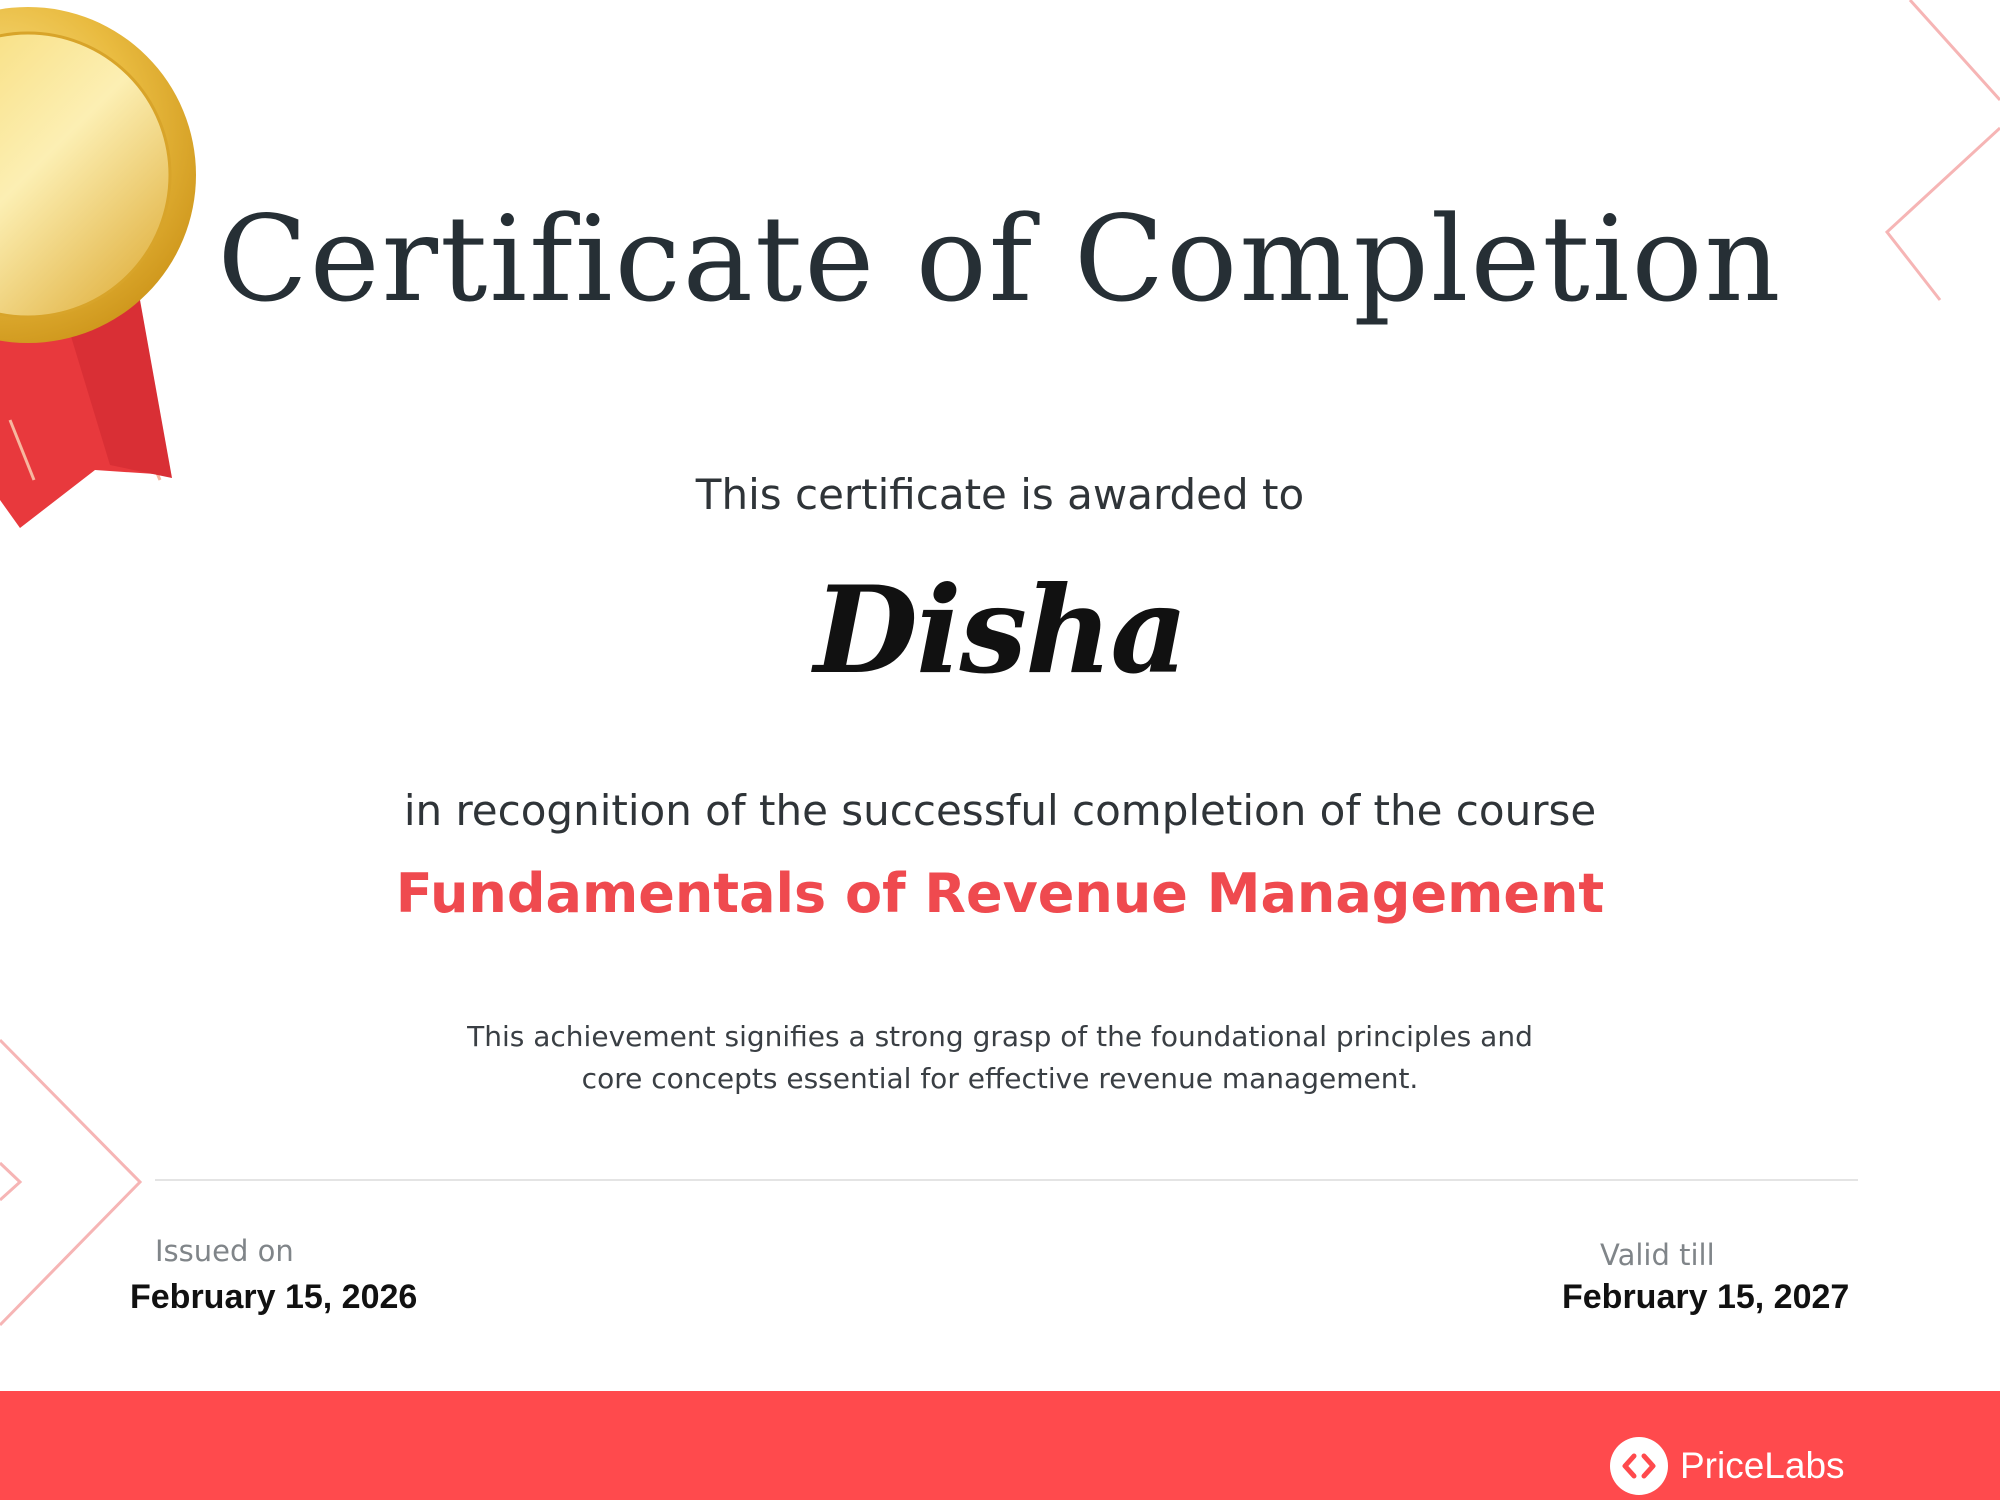 The image size is (2000, 1500). Describe the element at coordinates (274, 1297) in the screenshot. I see `issued-on-date: February 15, 2026` at that location.